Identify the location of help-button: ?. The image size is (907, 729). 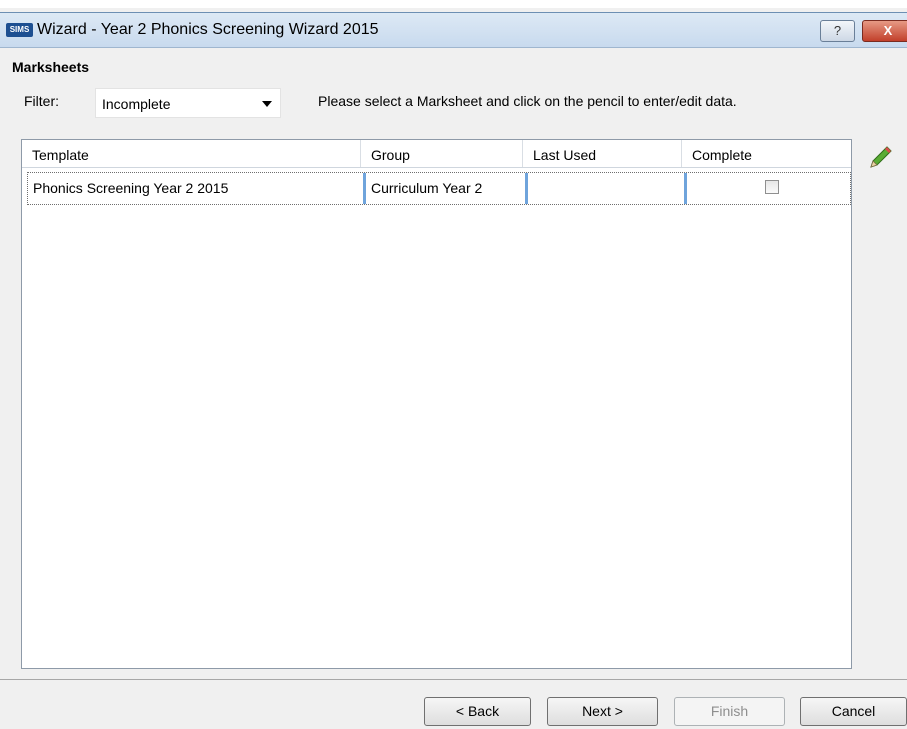
(837, 31).